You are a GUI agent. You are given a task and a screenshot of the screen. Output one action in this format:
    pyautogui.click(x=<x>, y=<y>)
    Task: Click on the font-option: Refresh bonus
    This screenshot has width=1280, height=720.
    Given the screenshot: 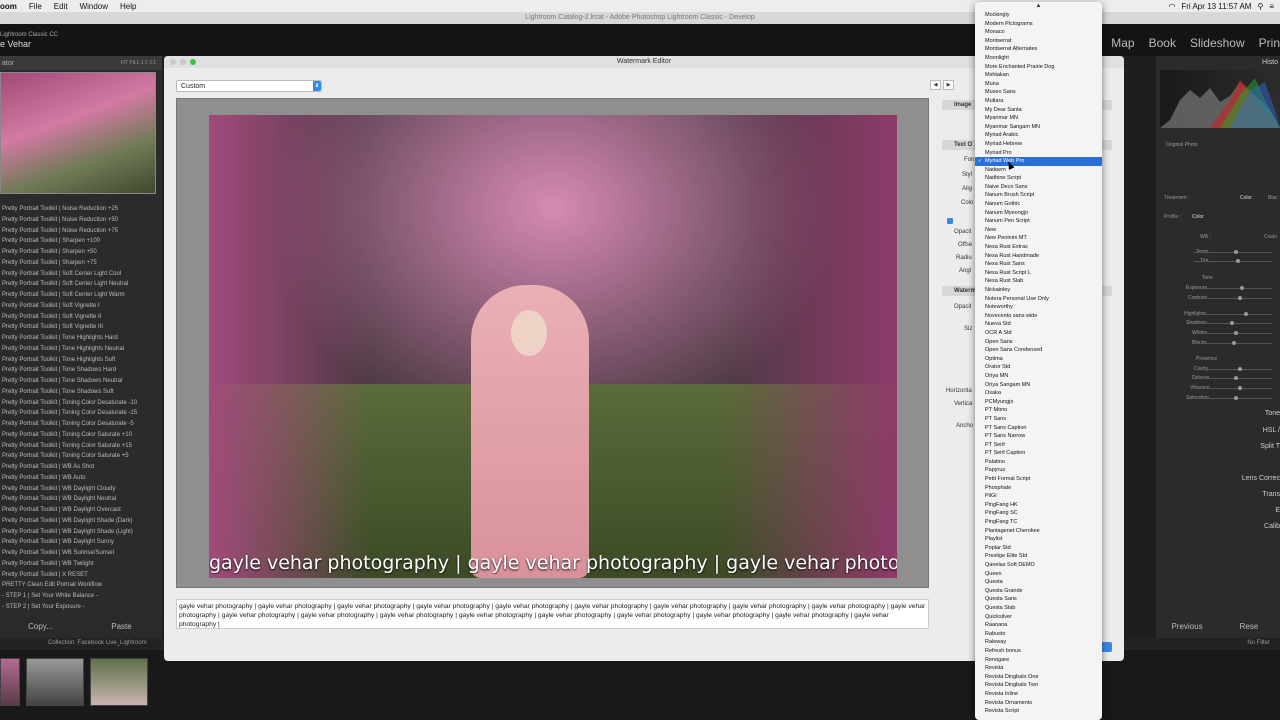 What is the action you would take?
    pyautogui.click(x=1038, y=651)
    